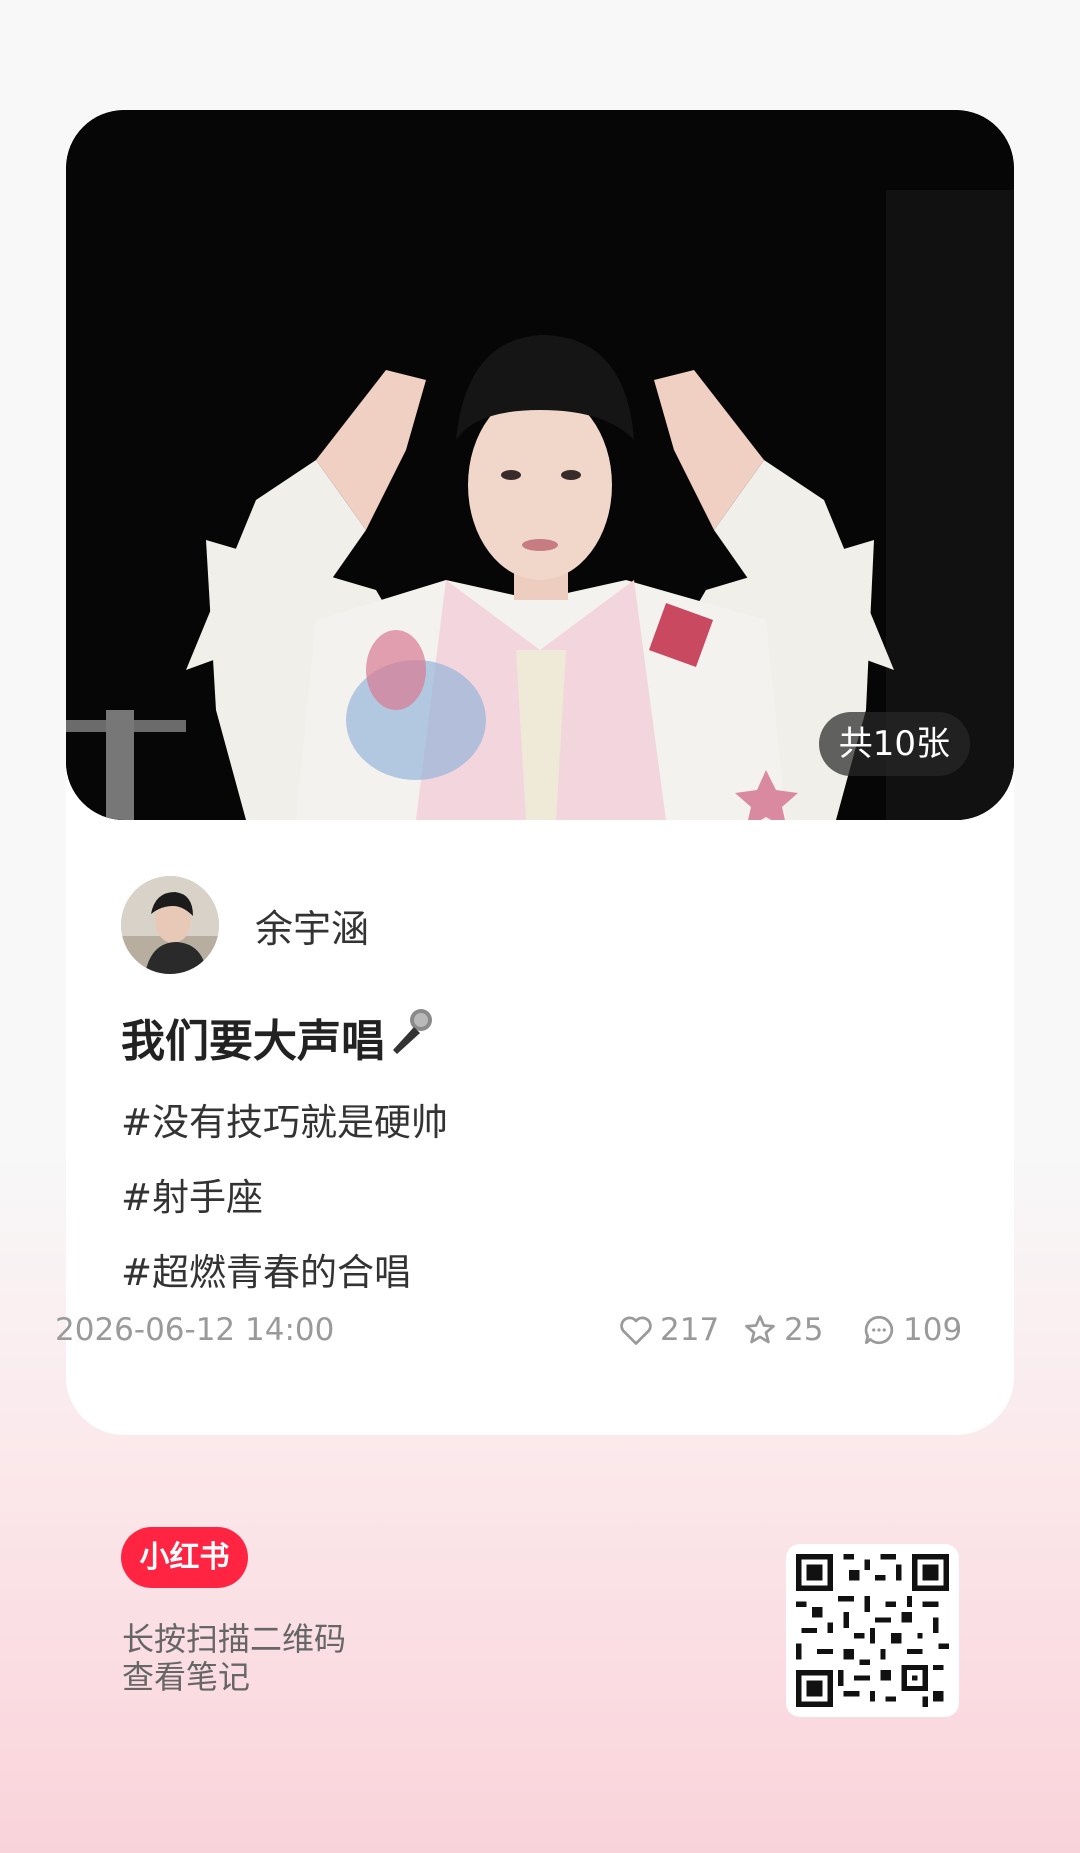  Describe the element at coordinates (284, 1272) in the screenshot. I see `tag-item: #超燃青春的合唱` at that location.